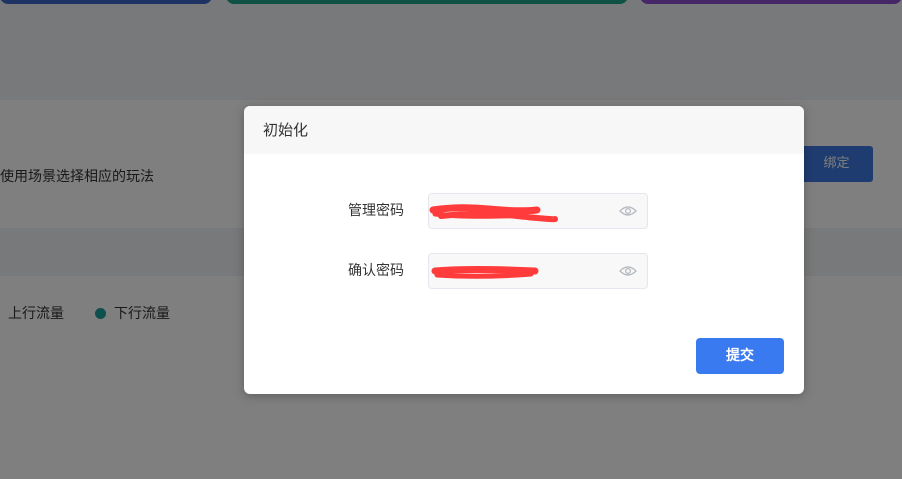  Describe the element at coordinates (286, 130) in the screenshot. I see `dialog-title: 初始化` at that location.